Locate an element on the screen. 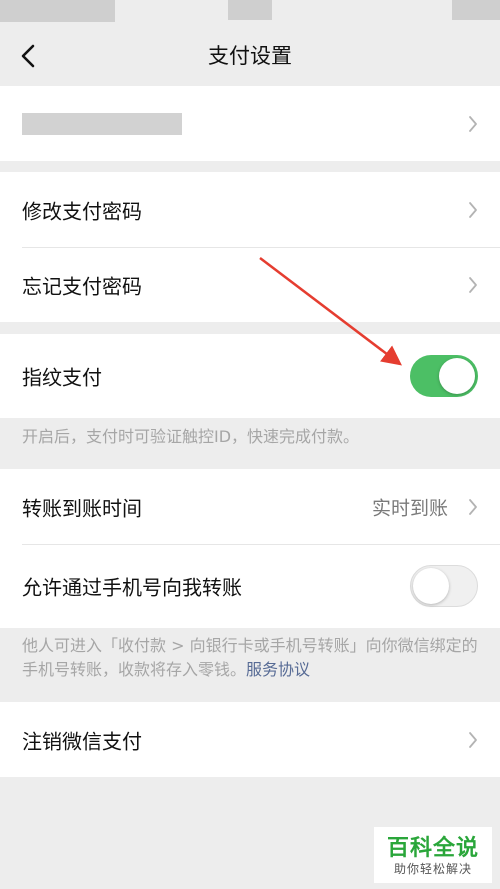  phone-transfer-label: 允许通过手机号向我转账 is located at coordinates (132, 587).